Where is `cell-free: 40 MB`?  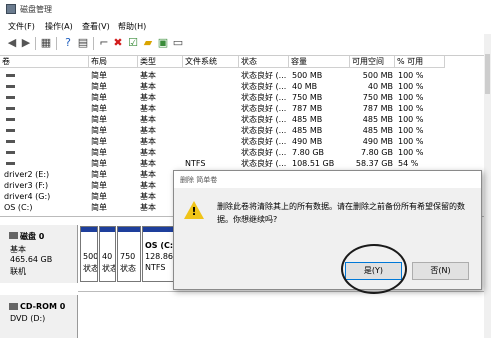
cell-free: 40 MB is located at coordinates (380, 86).